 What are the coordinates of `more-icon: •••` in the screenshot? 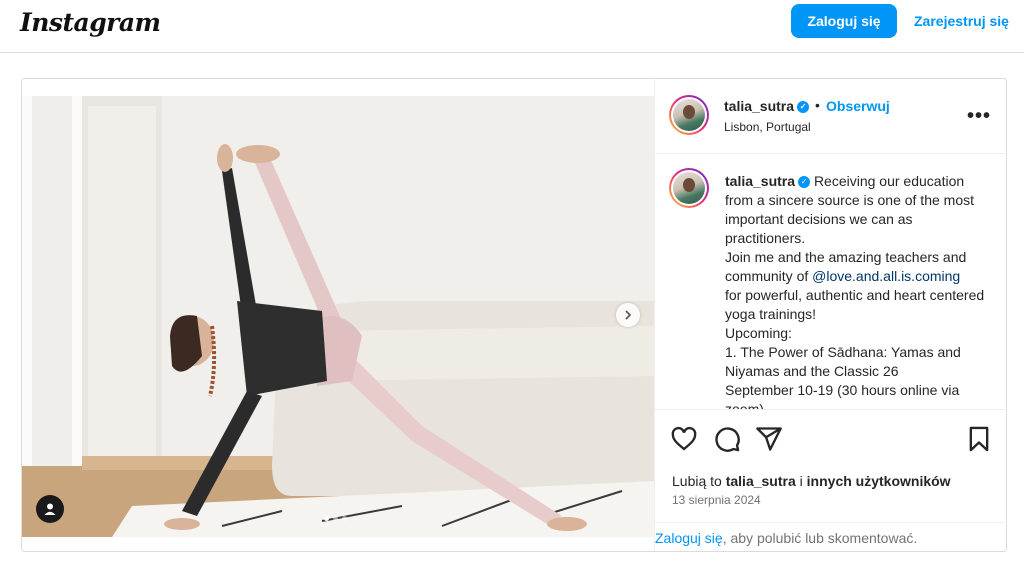 It's located at (979, 116).